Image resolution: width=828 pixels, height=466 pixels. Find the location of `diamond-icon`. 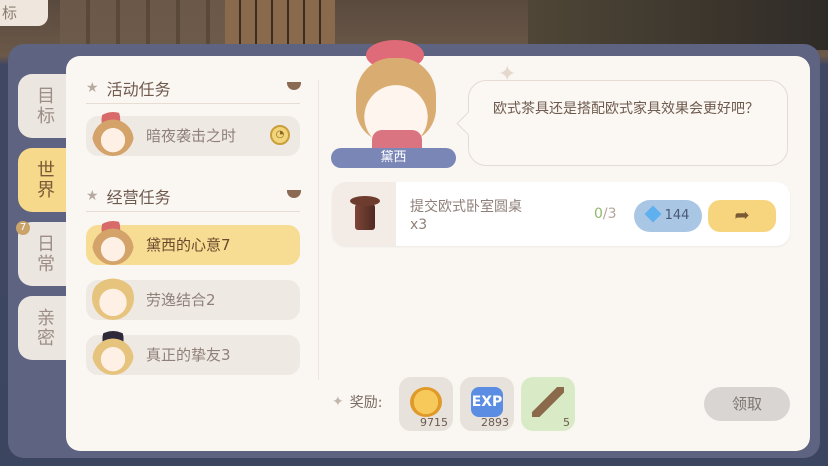

diamond-icon is located at coordinates (653, 214).